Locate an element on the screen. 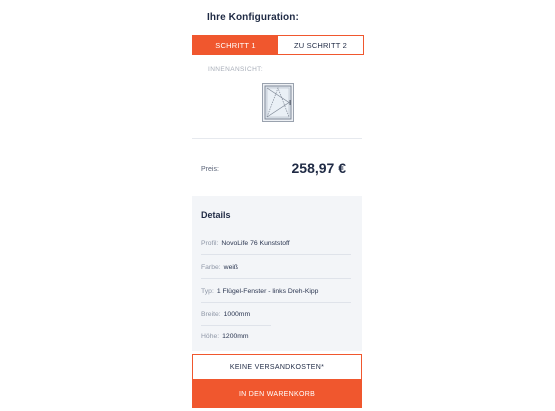 This screenshot has width=555, height=411. price-value: 258,97 € is located at coordinates (319, 168).